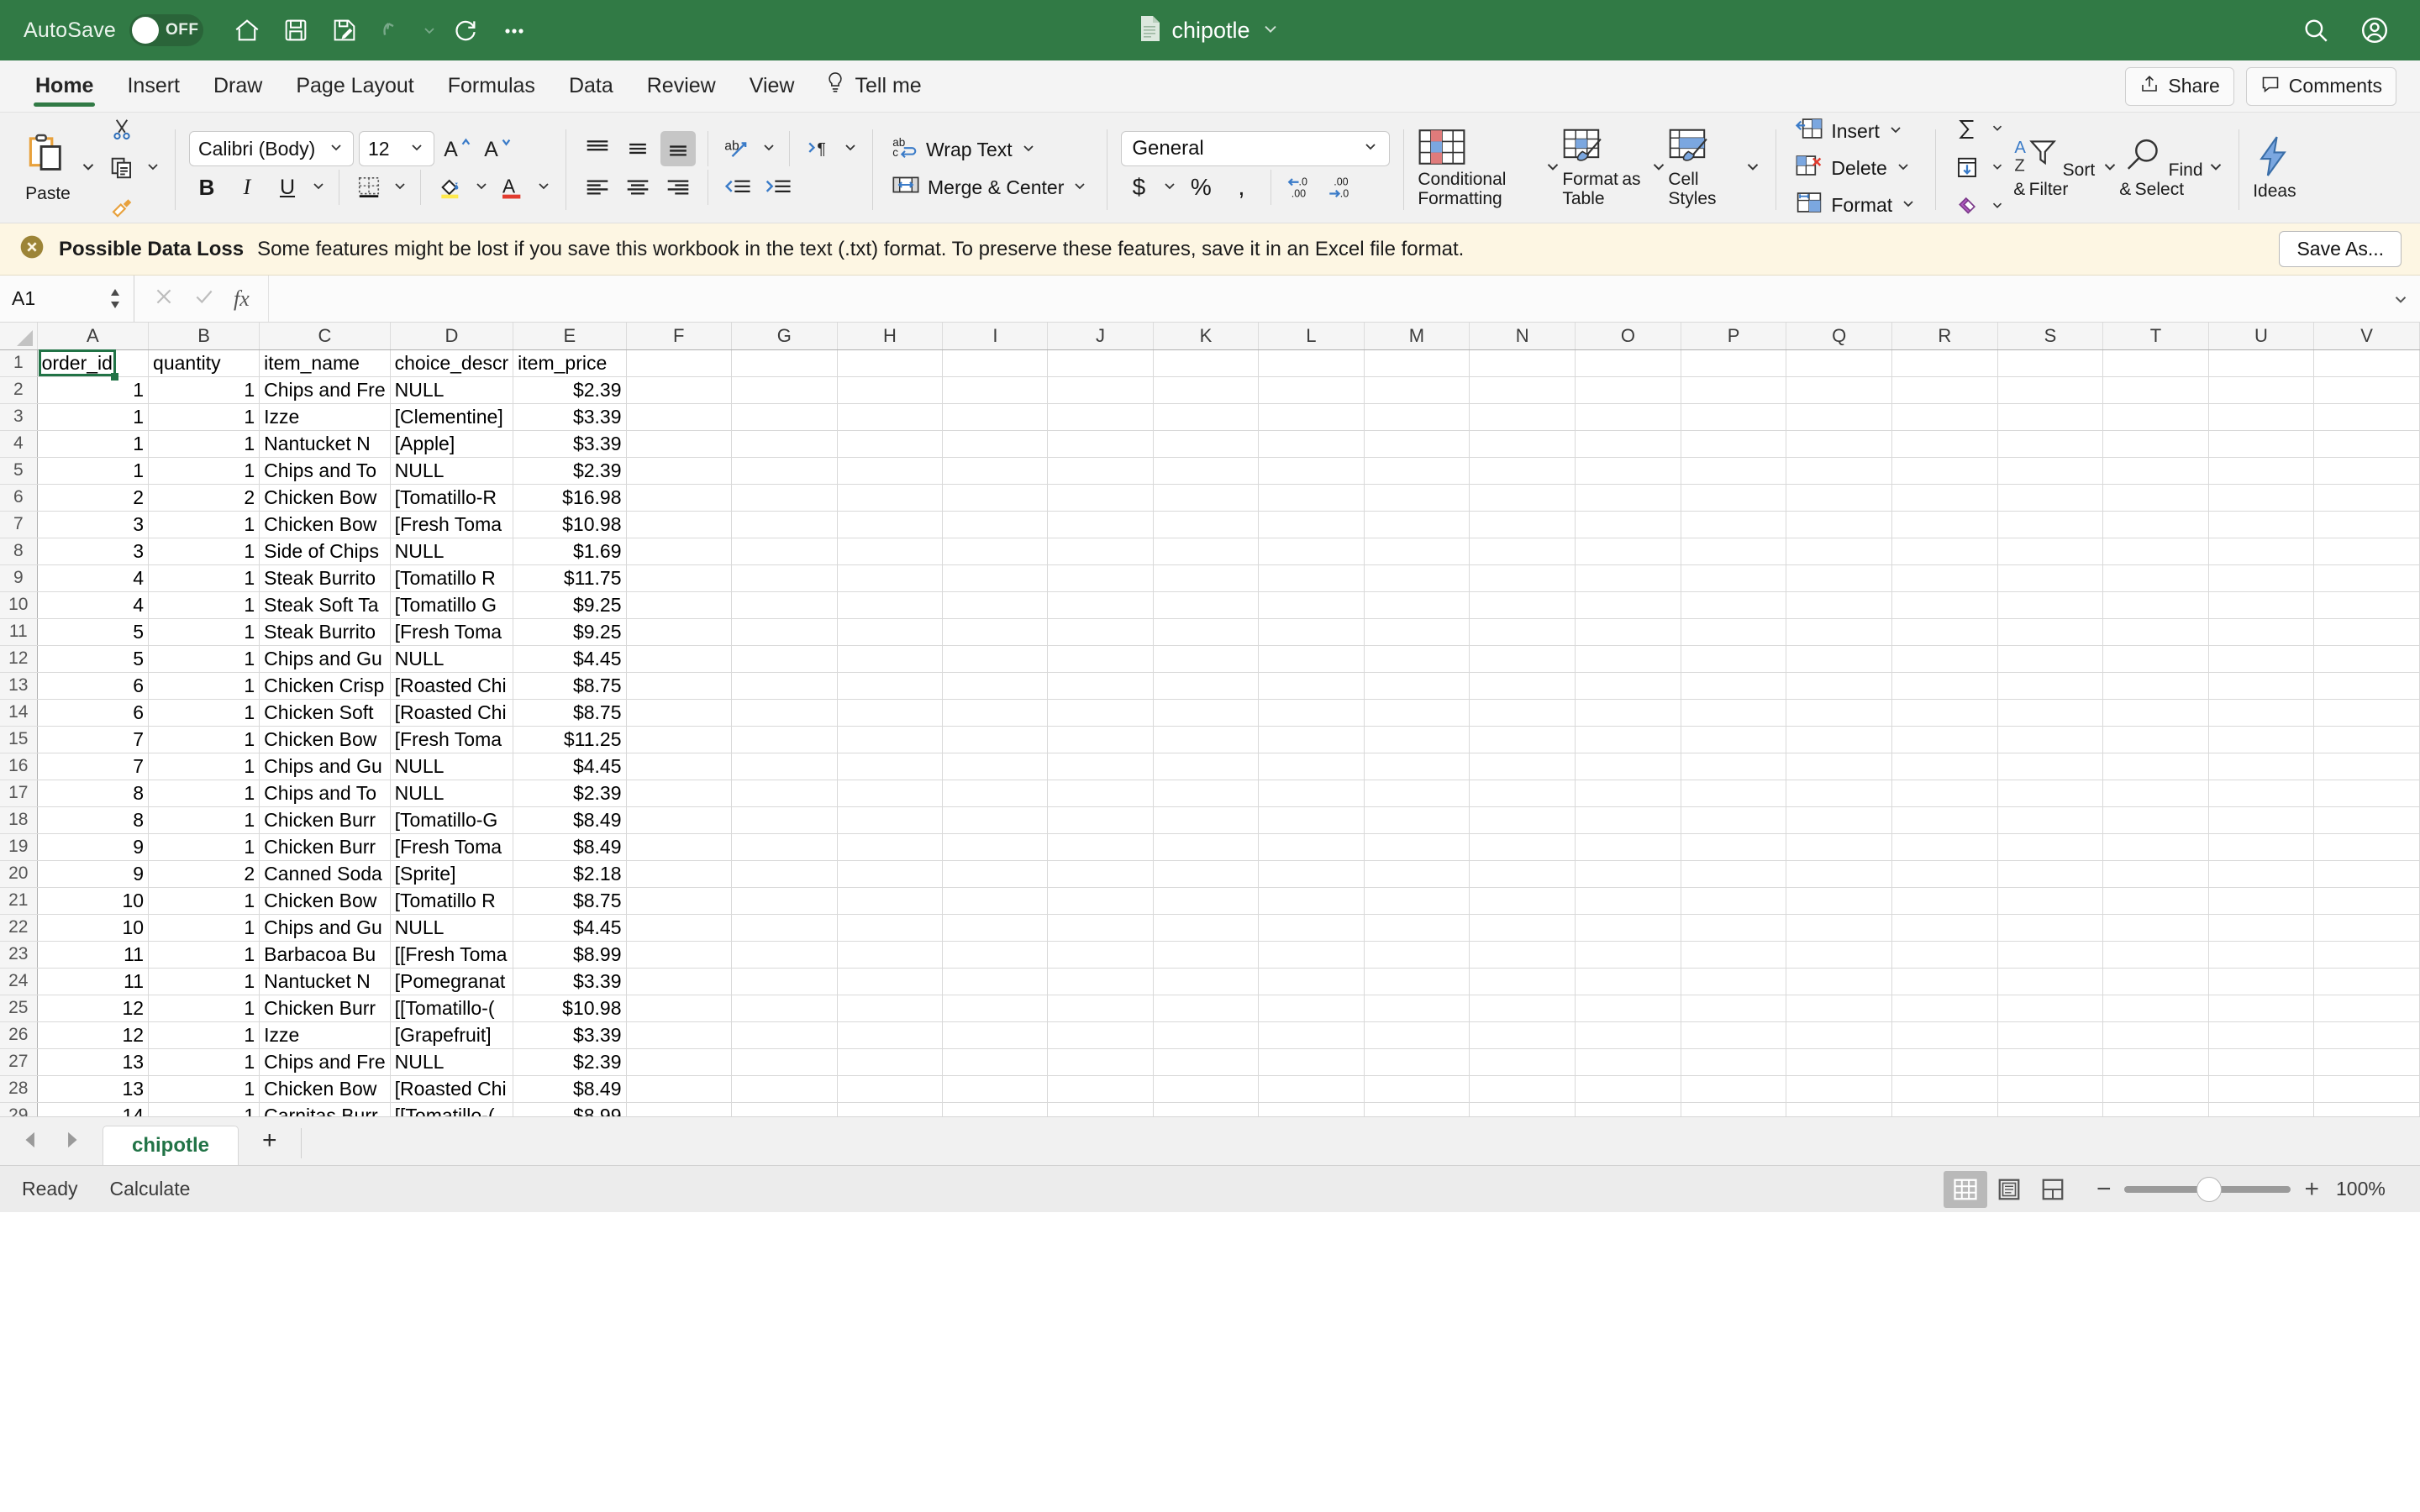 The image size is (2420, 1512). What do you see at coordinates (452, 524) in the screenshot?
I see `cell-D7: [Fresh Toma` at bounding box center [452, 524].